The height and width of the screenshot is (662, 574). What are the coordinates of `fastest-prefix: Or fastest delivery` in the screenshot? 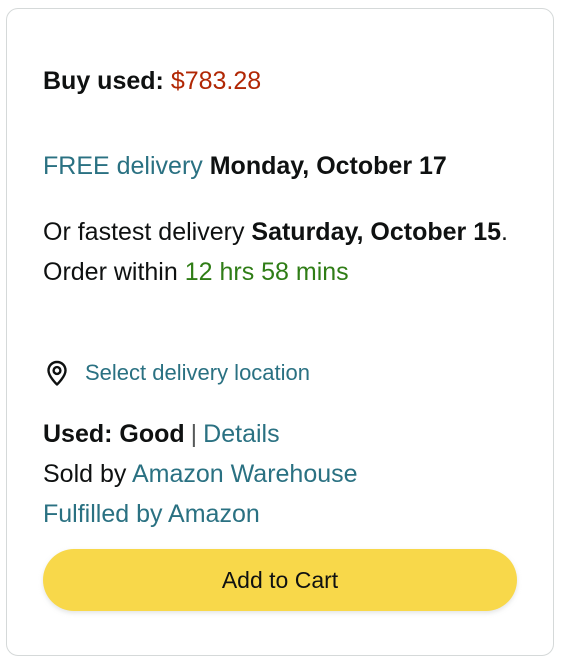 It's located at (144, 232).